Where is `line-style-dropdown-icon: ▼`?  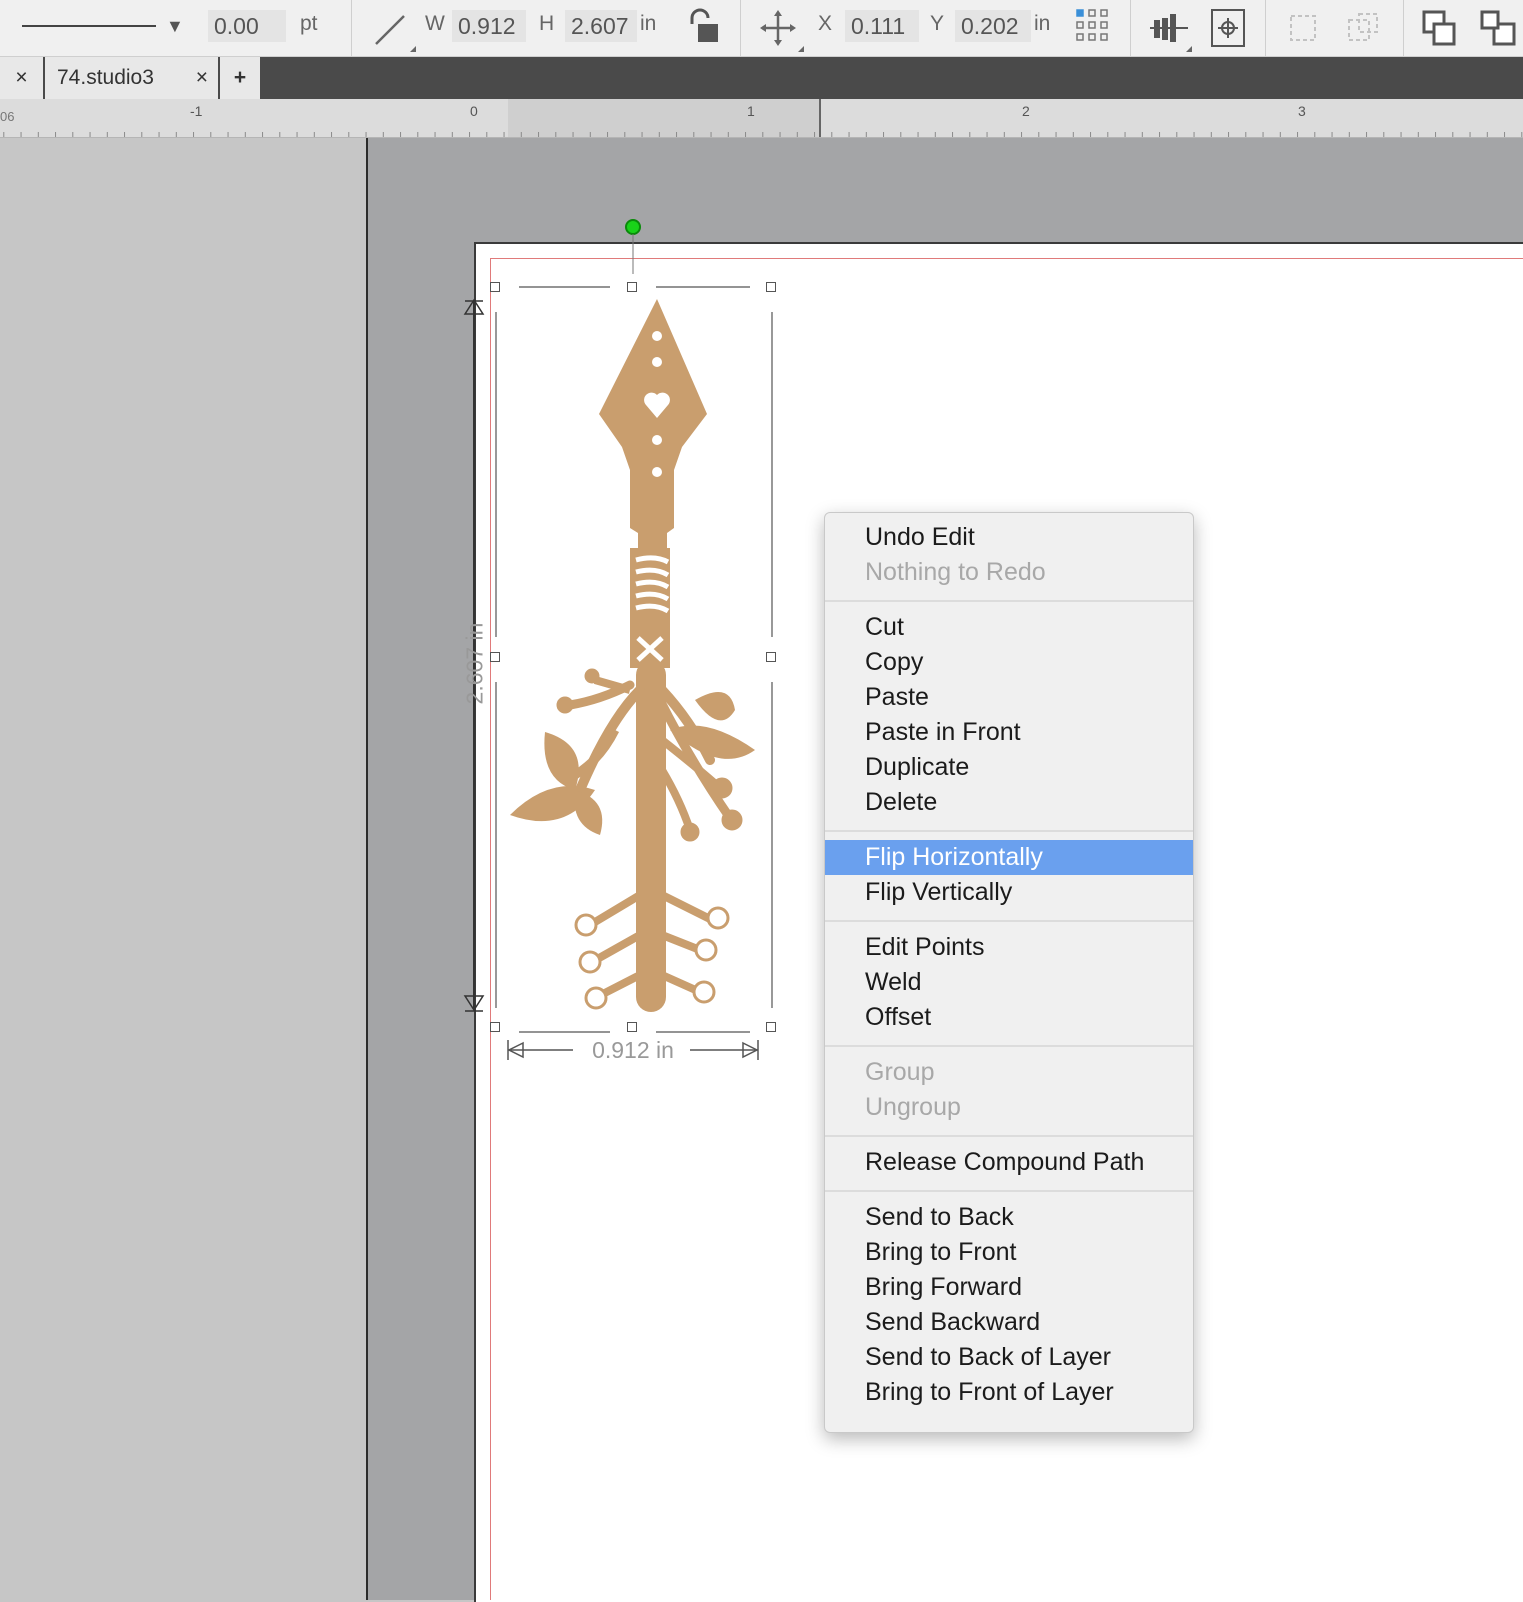 line-style-dropdown-icon: ▼ is located at coordinates (175, 26).